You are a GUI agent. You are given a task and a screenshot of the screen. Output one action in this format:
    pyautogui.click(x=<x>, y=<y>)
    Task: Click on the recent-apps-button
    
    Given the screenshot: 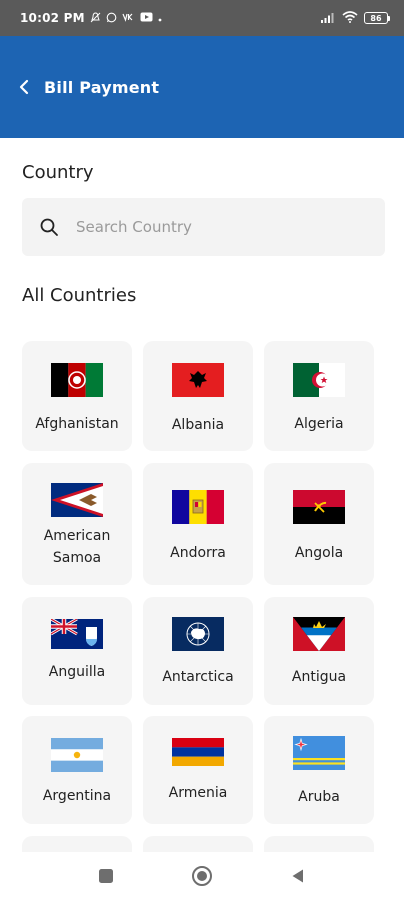 What is the action you would take?
    pyautogui.click(x=106, y=876)
    